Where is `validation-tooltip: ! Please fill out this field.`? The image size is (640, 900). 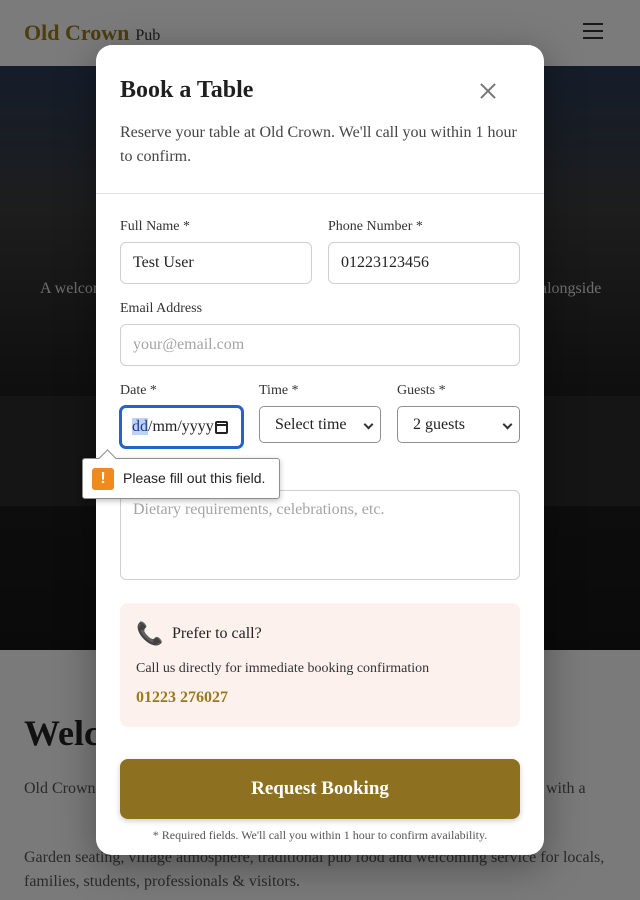 validation-tooltip: ! Please fill out this field. is located at coordinates (181, 478).